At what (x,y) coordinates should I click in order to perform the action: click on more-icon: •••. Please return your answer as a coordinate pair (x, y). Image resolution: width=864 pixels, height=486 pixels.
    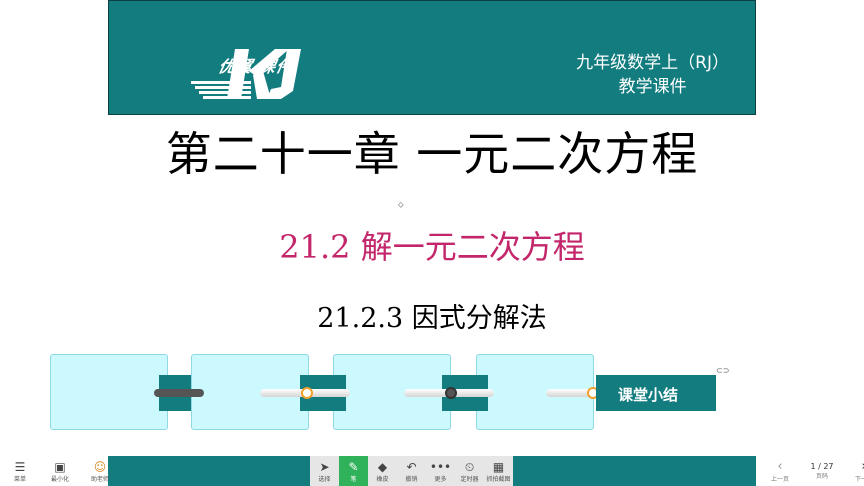
    Looking at the image, I should click on (440, 466).